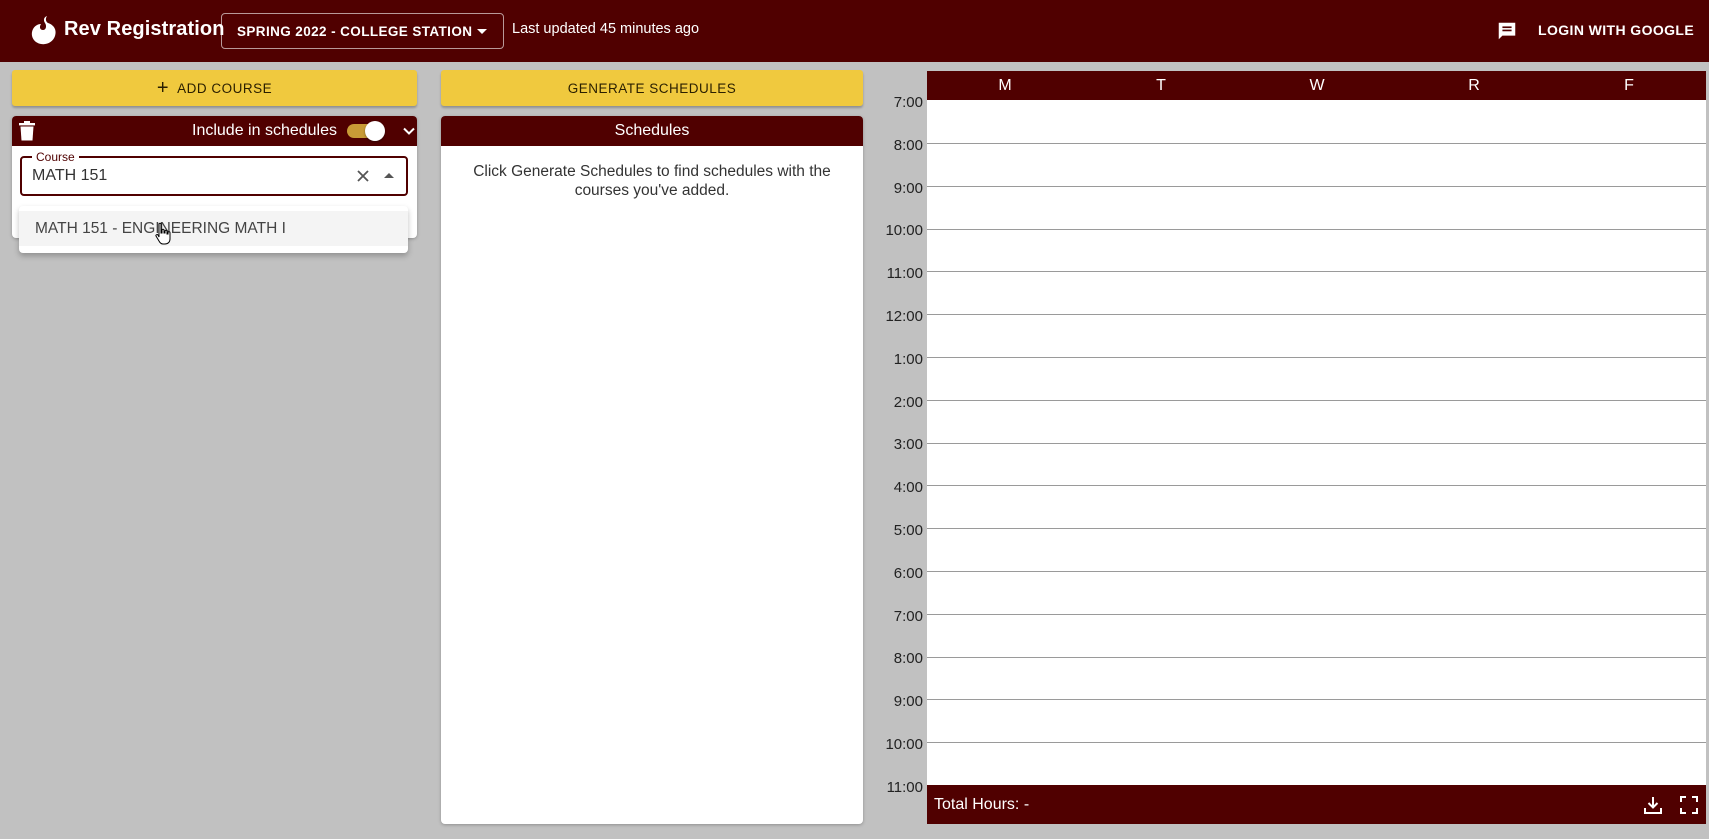 The width and height of the screenshot is (1709, 839). I want to click on plus-icon: +, so click(163, 88).